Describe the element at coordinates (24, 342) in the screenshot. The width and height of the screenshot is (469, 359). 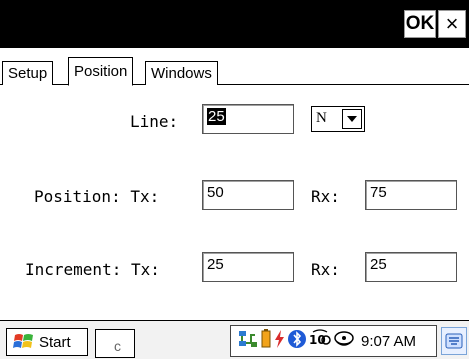
I see `windows-flag-icon` at that location.